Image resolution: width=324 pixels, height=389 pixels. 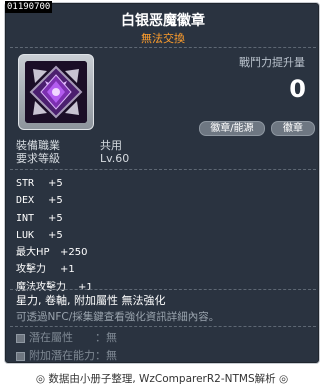 I want to click on demon-badge-icon, so click(x=56, y=92).